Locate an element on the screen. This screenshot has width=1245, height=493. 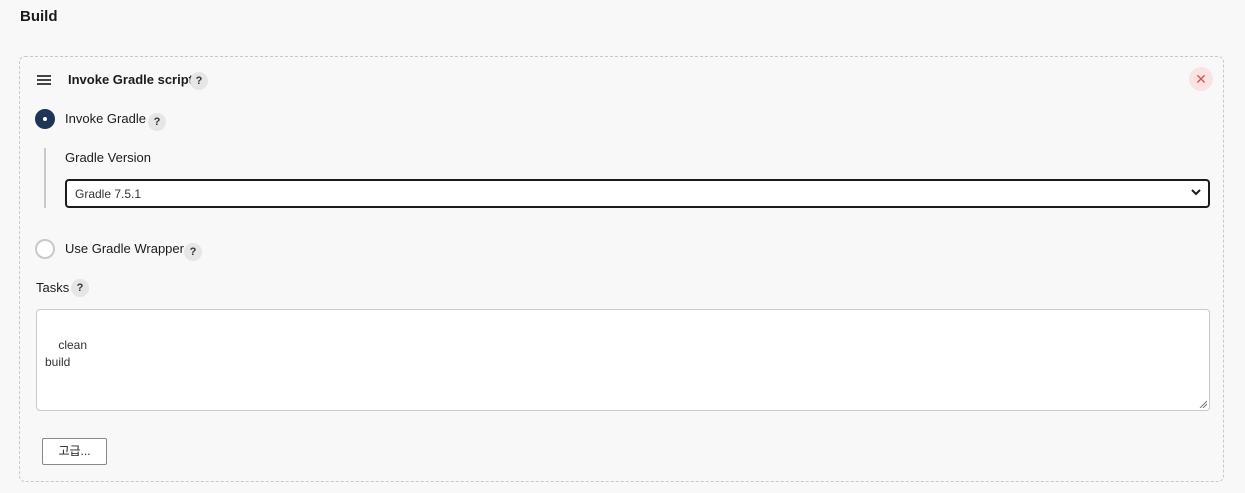
gradle-version-label: Gradle Version is located at coordinates (108, 157).